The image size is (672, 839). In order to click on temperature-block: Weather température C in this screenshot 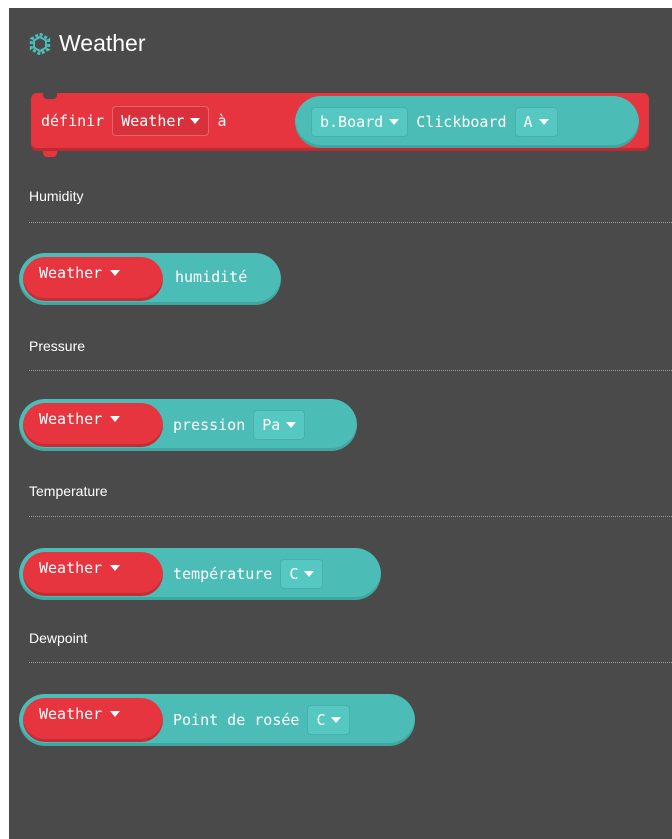, I will do `click(200, 574)`.